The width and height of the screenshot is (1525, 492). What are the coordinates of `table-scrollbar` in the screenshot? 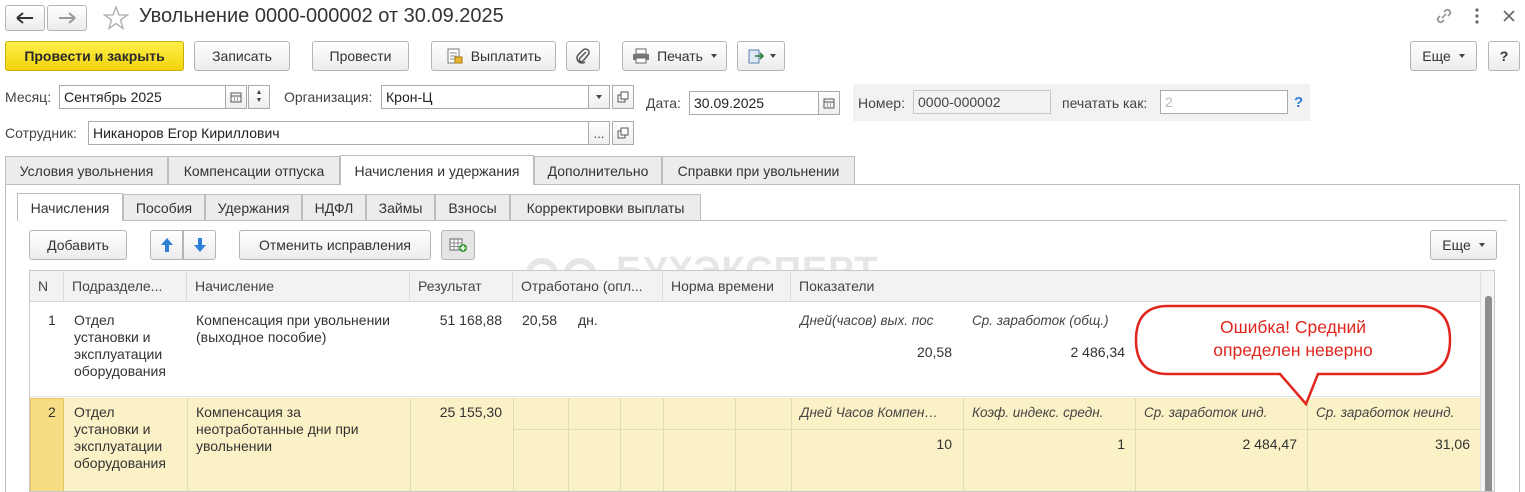 It's located at (1487, 381).